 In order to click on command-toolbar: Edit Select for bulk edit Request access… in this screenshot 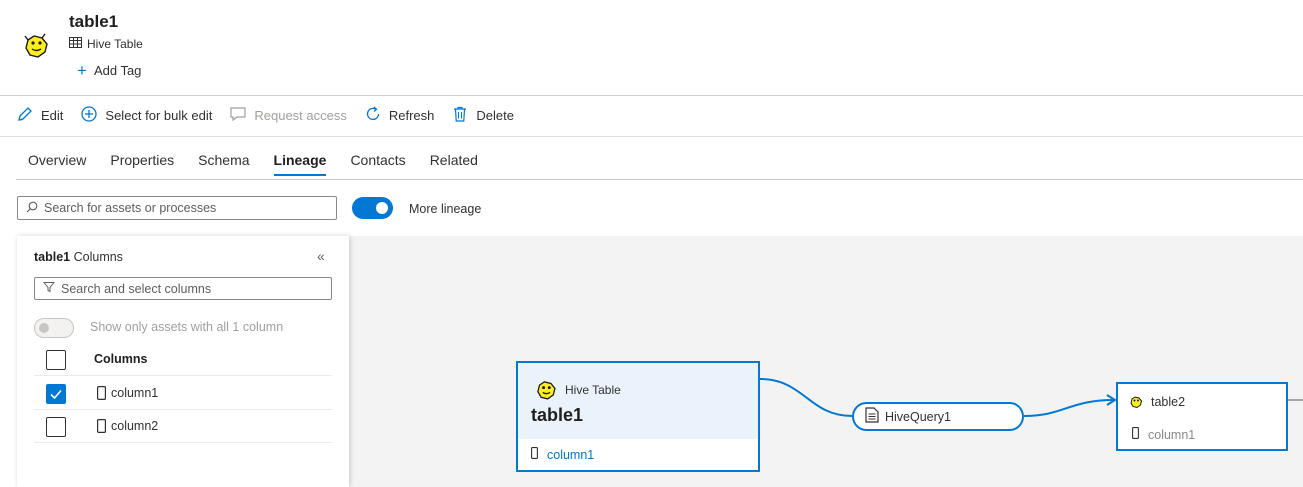, I will do `click(273, 115)`.